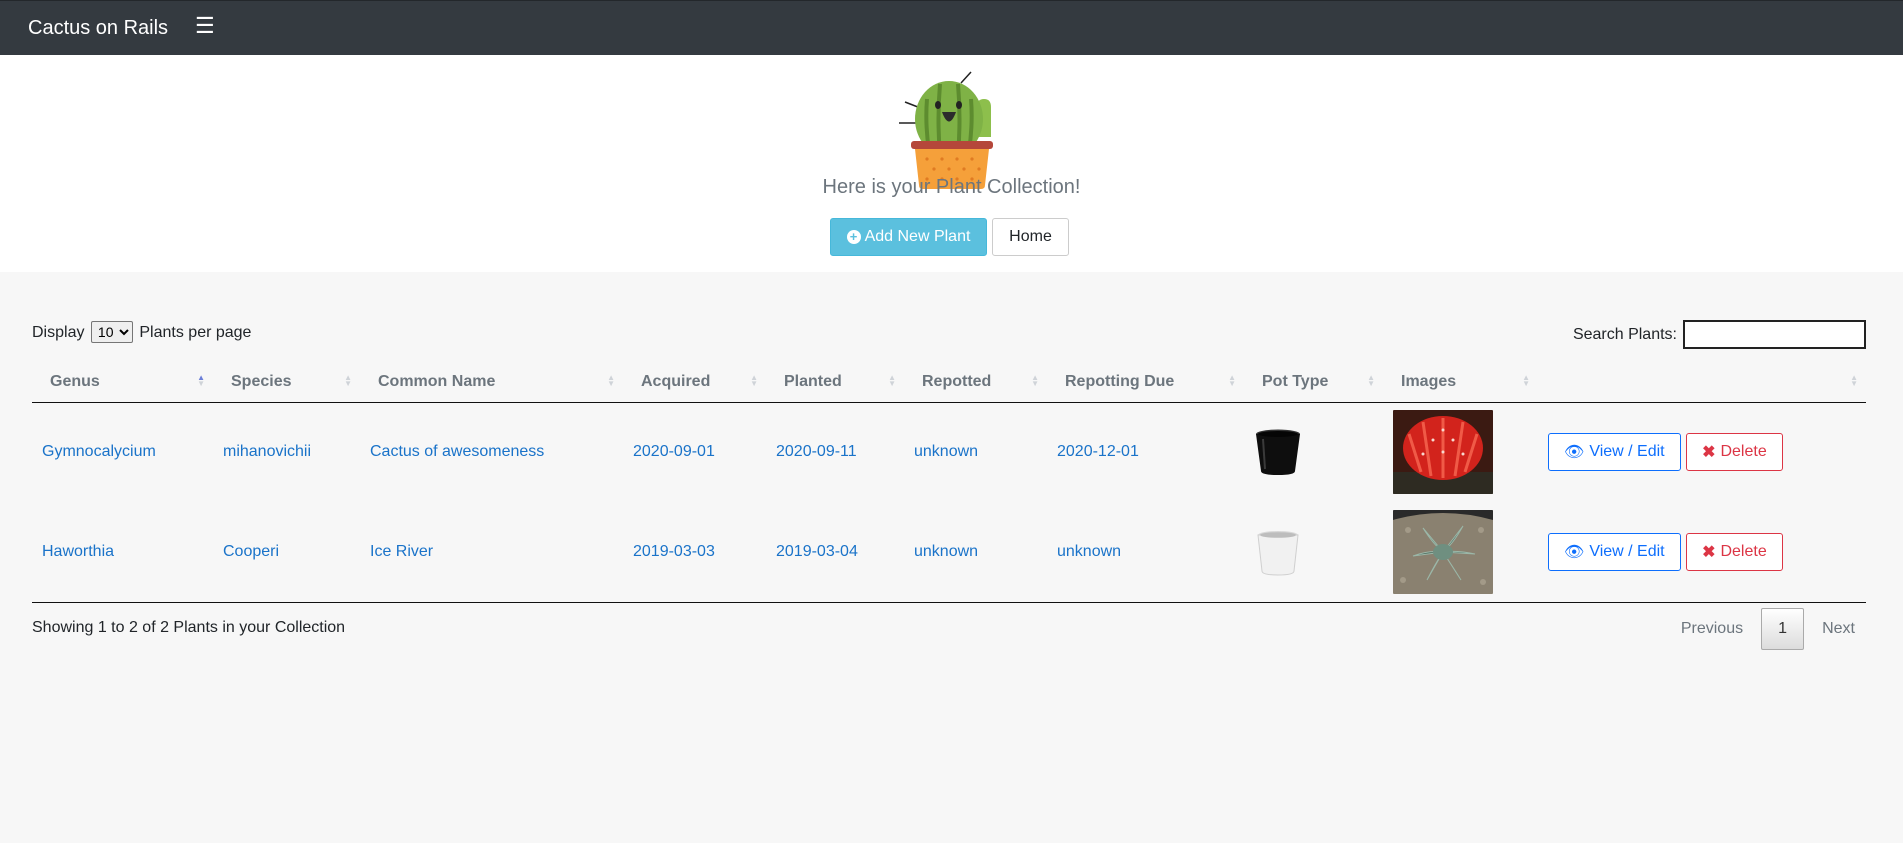 The image size is (1903, 843). Describe the element at coordinates (251, 551) in the screenshot. I see `species-link: Cooperi` at that location.